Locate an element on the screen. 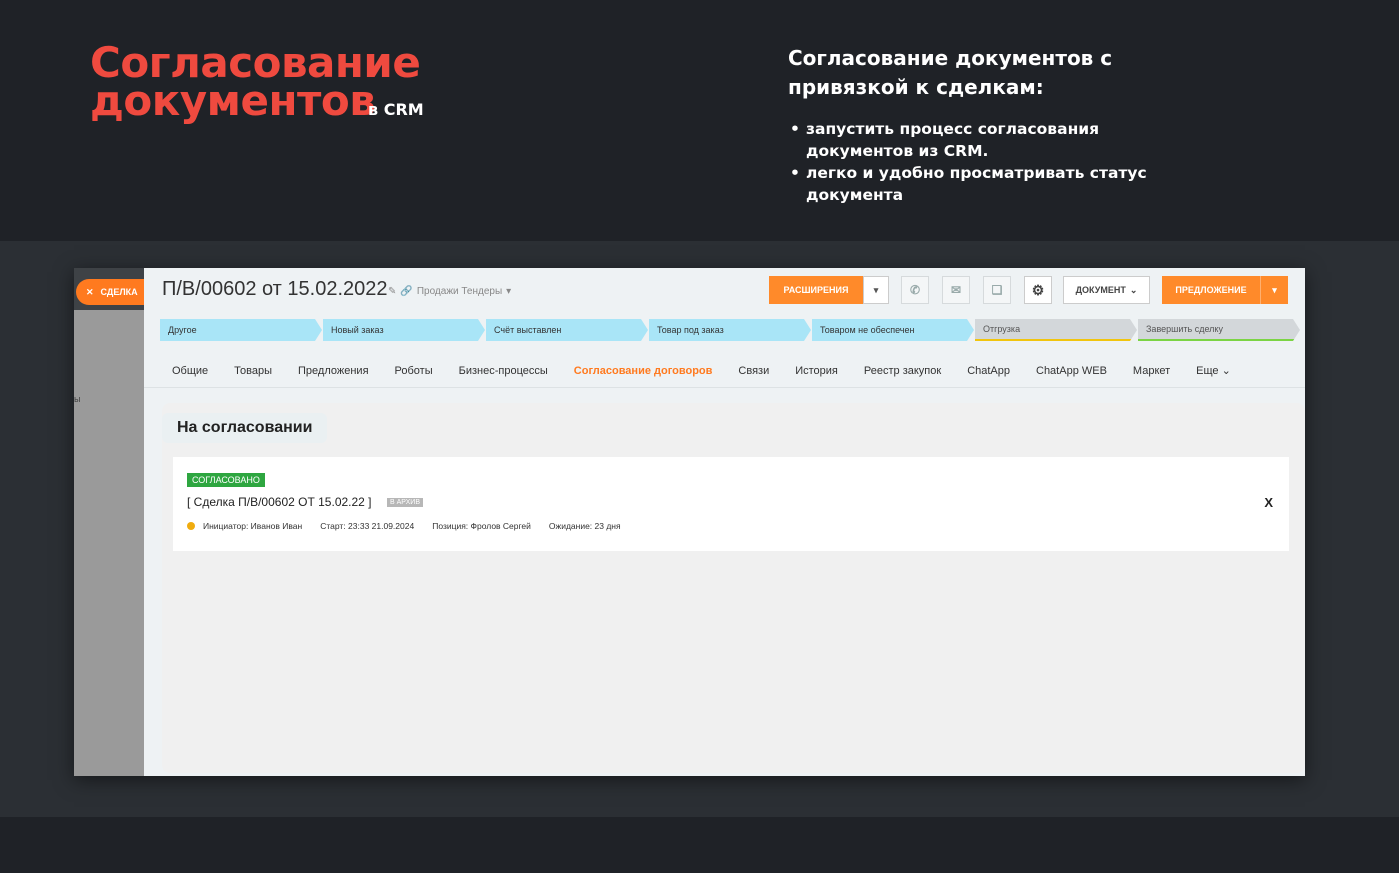 The width and height of the screenshot is (1399, 873). tab-more-label: Еще is located at coordinates (1207, 371).